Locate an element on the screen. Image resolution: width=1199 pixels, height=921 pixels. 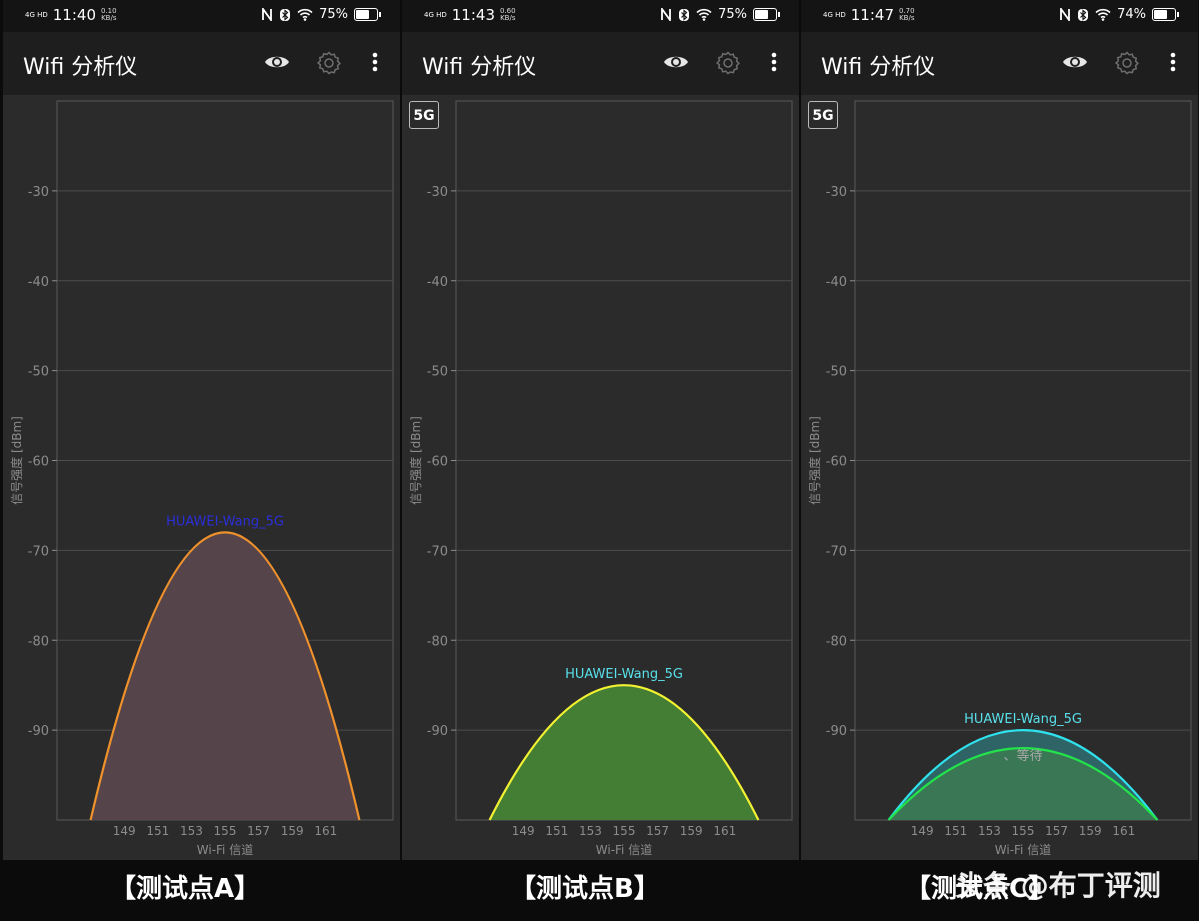
network-speed: 0.70 KB/s is located at coordinates (907, 15).